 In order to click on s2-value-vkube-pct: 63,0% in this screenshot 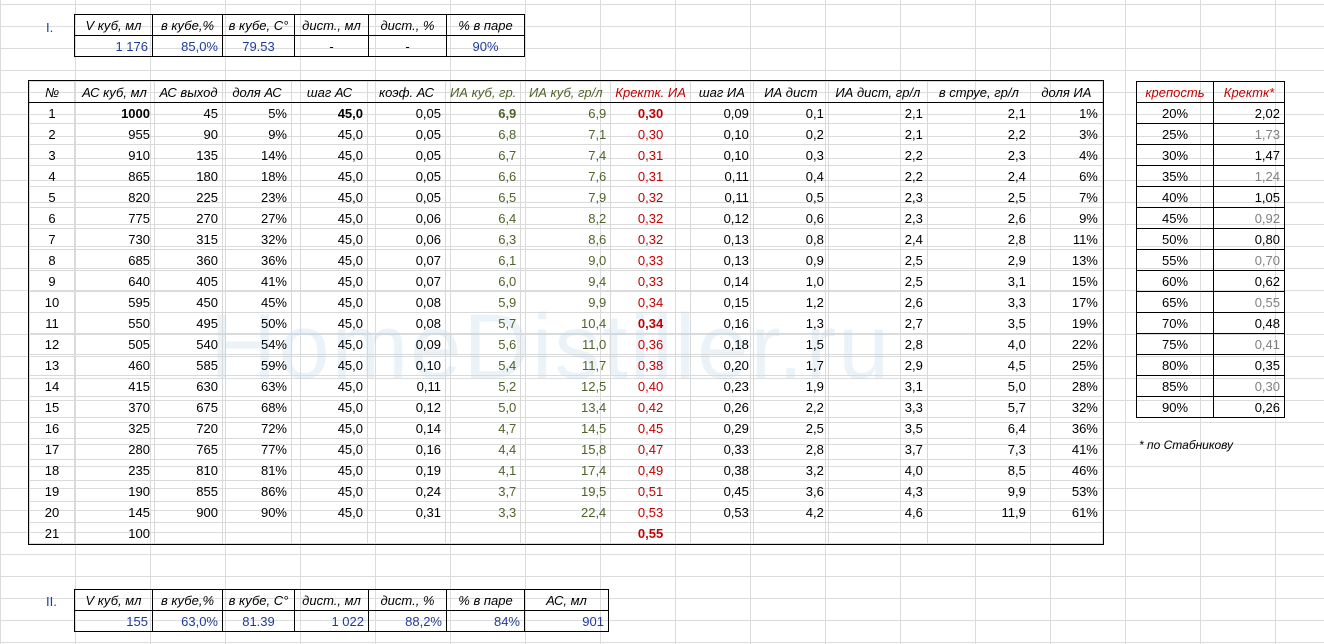, I will do `click(187, 621)`.